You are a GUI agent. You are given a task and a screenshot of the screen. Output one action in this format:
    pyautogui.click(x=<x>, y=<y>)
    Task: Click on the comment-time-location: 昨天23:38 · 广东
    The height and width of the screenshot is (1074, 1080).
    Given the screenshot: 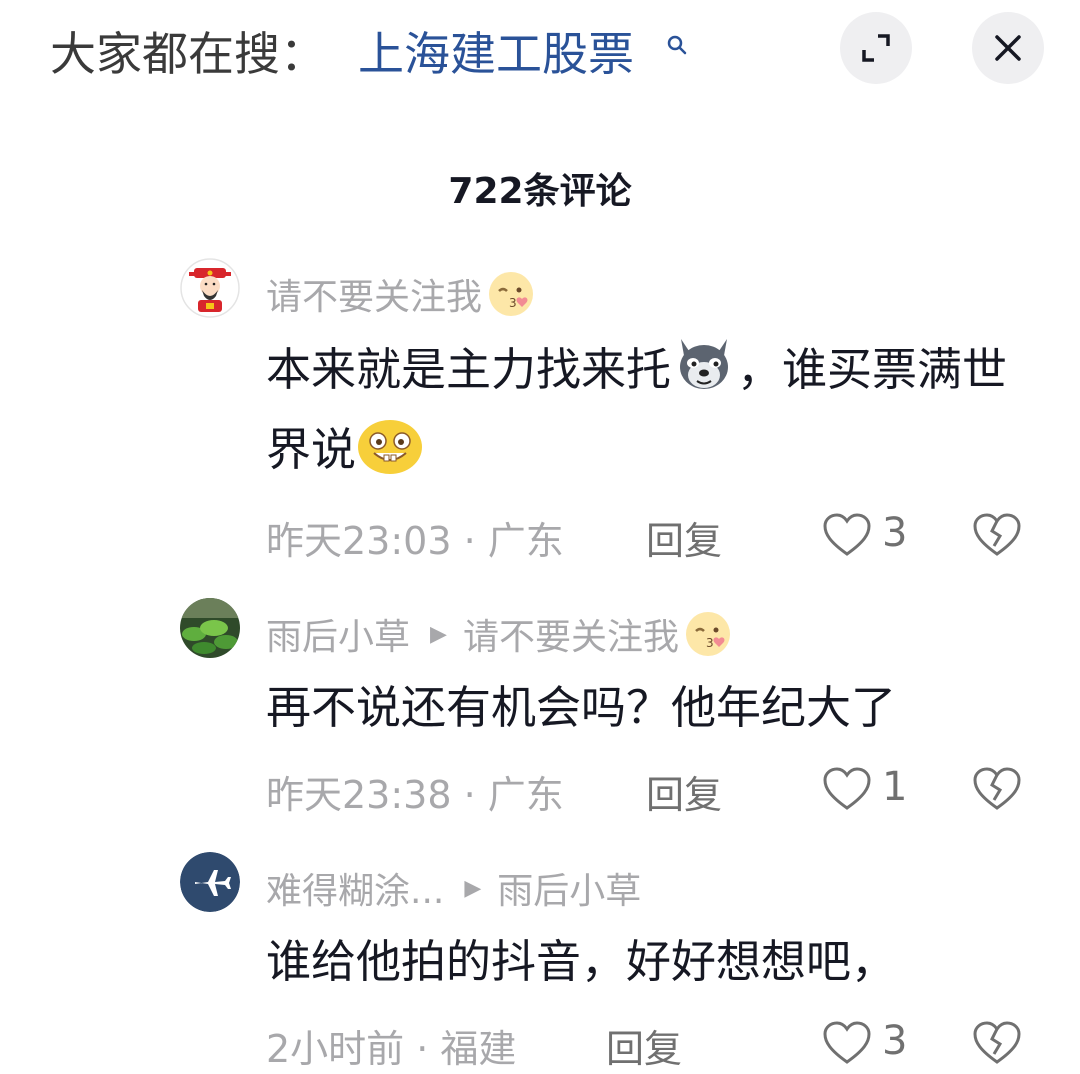 What is the action you would take?
    pyautogui.click(x=415, y=795)
    